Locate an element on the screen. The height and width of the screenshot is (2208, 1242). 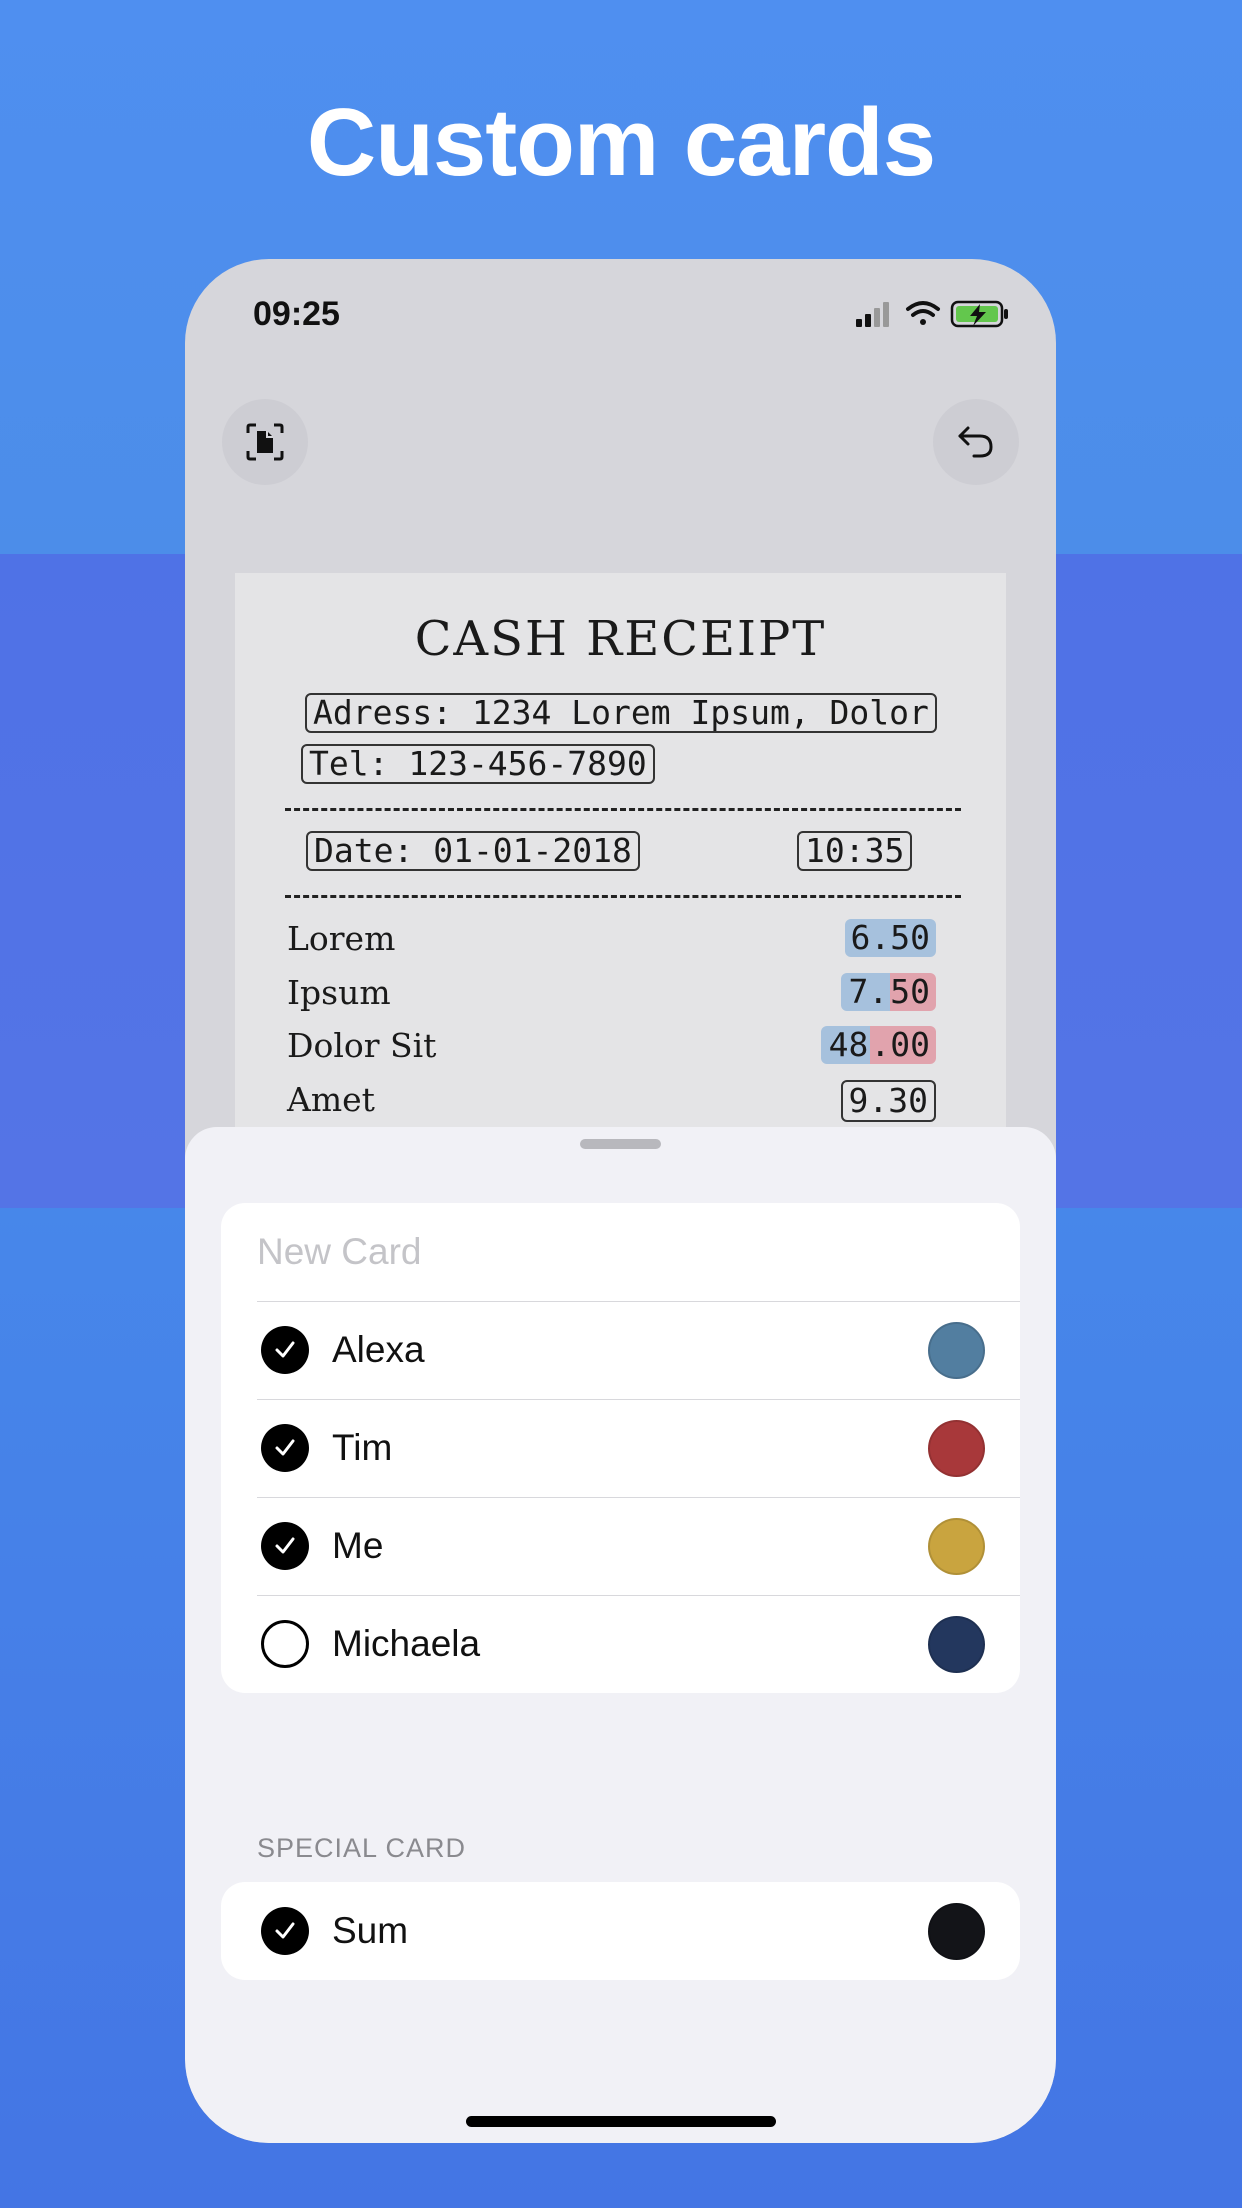
undo-icon is located at coordinates (975, 442).